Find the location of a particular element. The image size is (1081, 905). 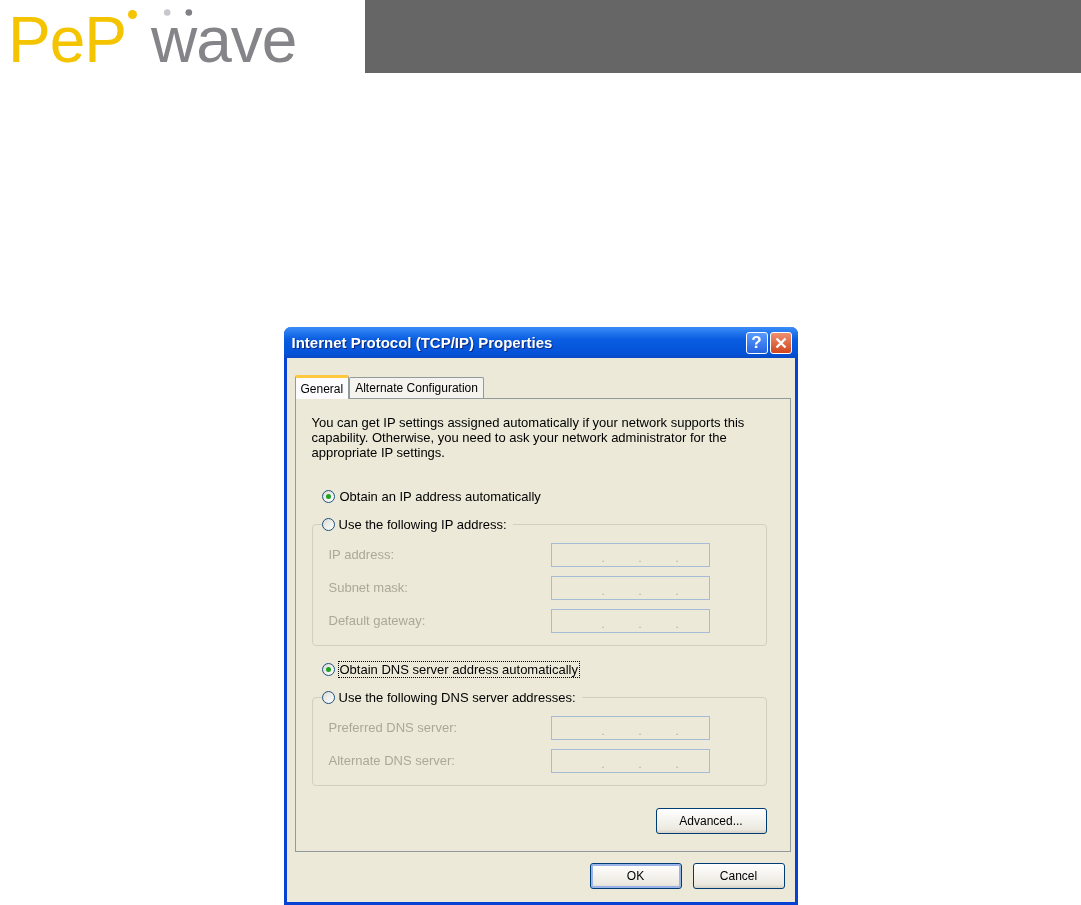

field-label: IP address: is located at coordinates (361, 554).